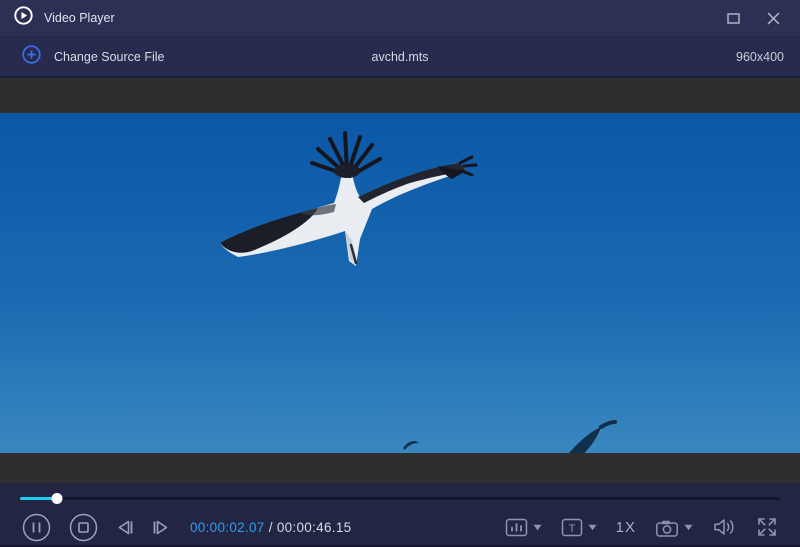  What do you see at coordinates (400, 95) in the screenshot?
I see `letterbox-top` at bounding box center [400, 95].